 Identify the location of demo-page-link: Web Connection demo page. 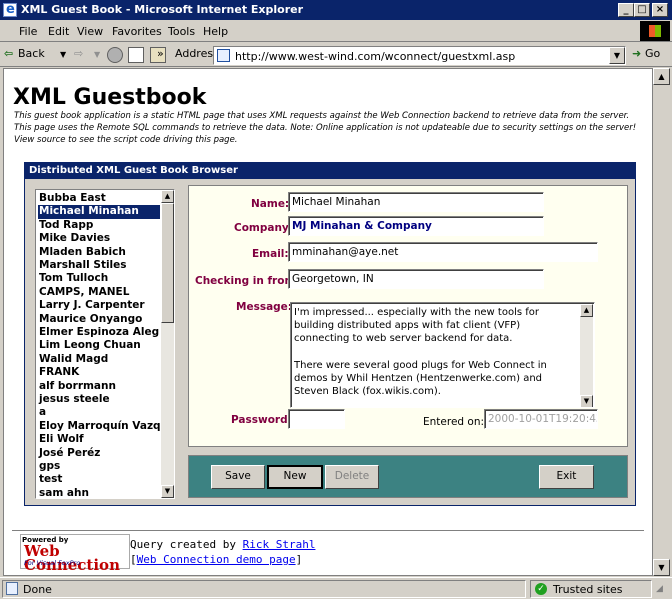
(216, 559).